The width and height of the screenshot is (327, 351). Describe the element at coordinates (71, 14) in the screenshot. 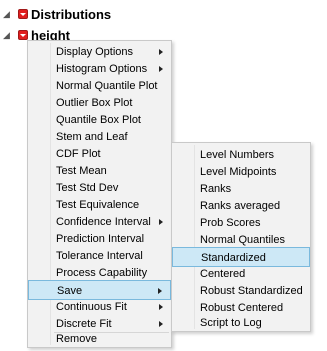

I see `report-title: Distributions` at that location.